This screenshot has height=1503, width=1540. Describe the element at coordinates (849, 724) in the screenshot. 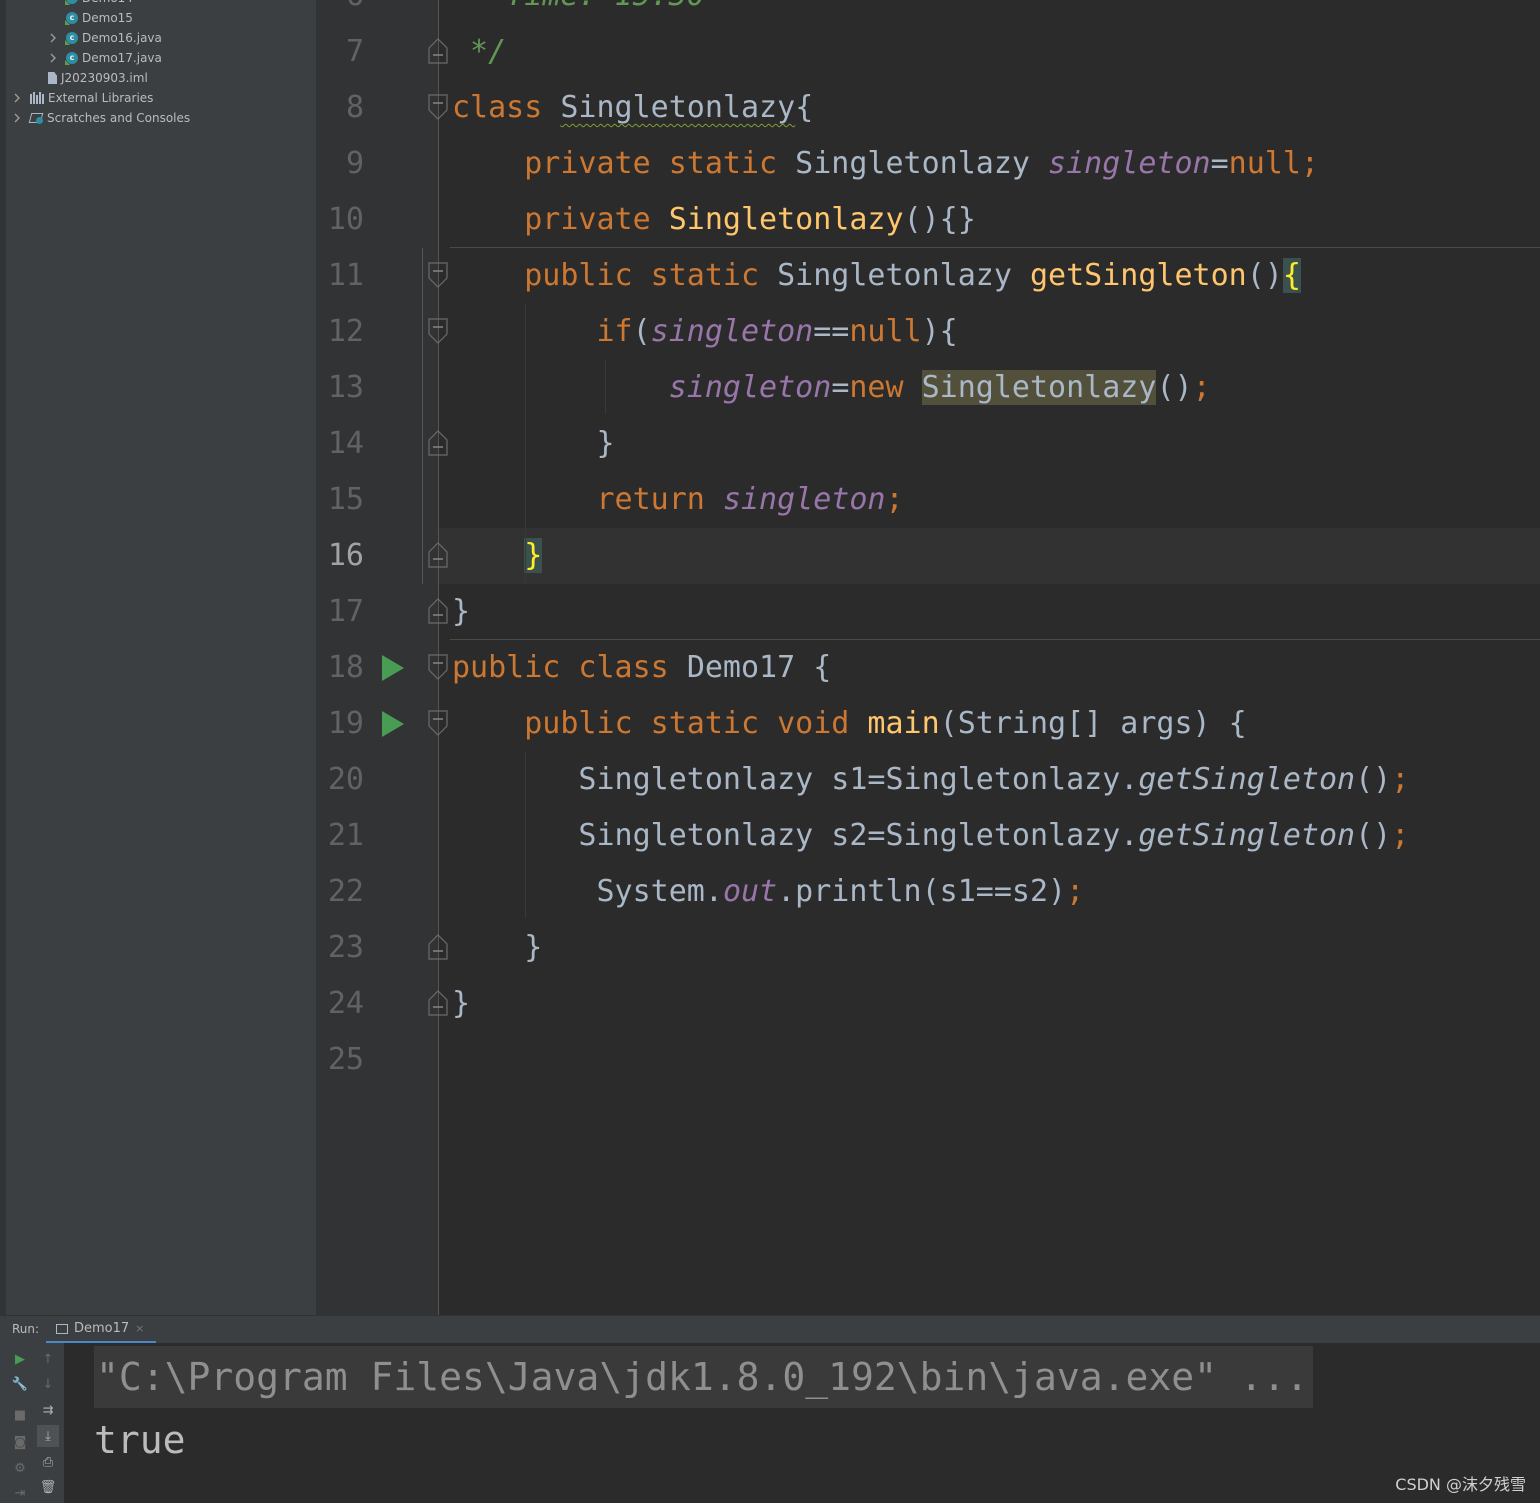

I see `code-line: public static void main(String[] args) {` at that location.